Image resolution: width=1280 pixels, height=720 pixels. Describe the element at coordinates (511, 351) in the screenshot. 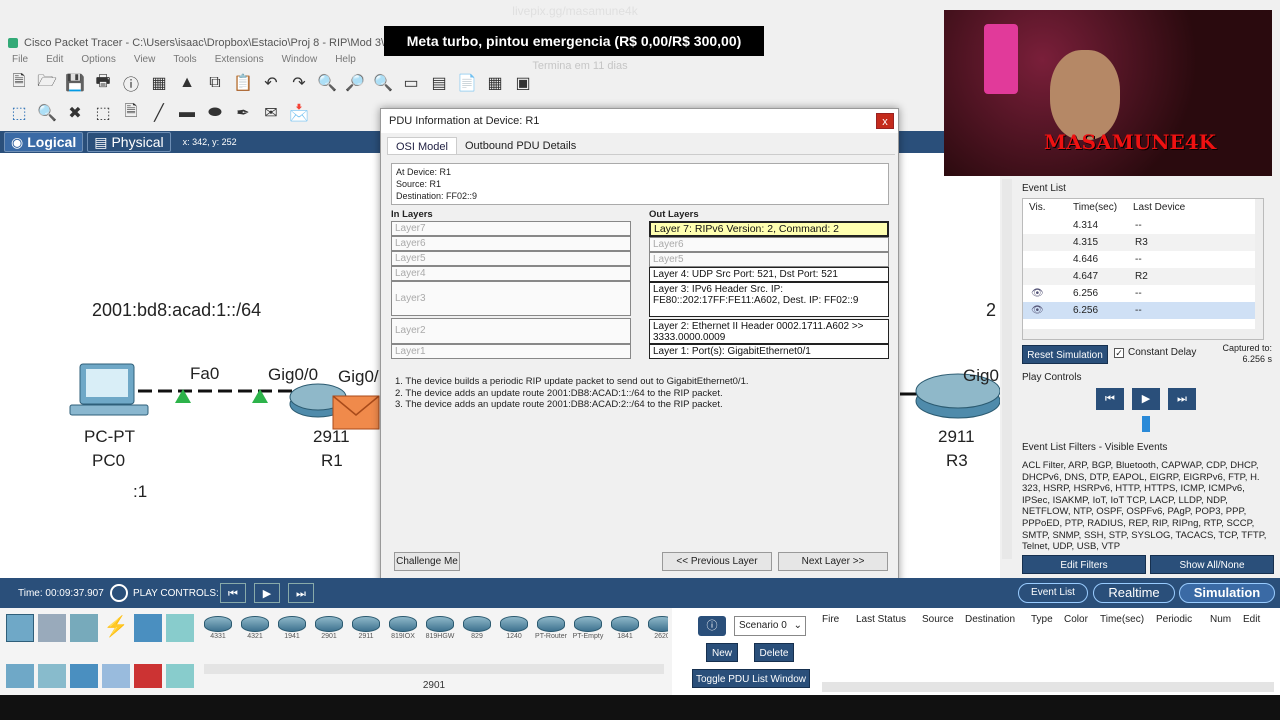

I see `in-layer-1: Layer1` at that location.